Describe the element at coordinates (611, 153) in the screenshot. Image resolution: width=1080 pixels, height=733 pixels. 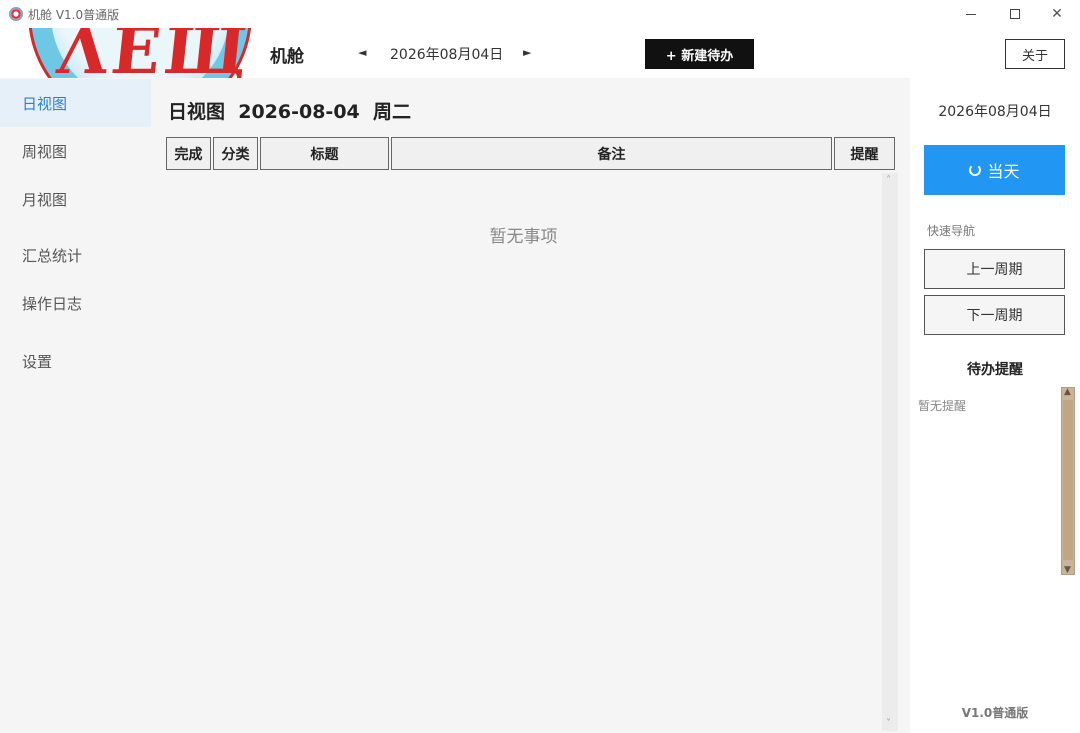
I see `column-header-notes: 备注` at that location.